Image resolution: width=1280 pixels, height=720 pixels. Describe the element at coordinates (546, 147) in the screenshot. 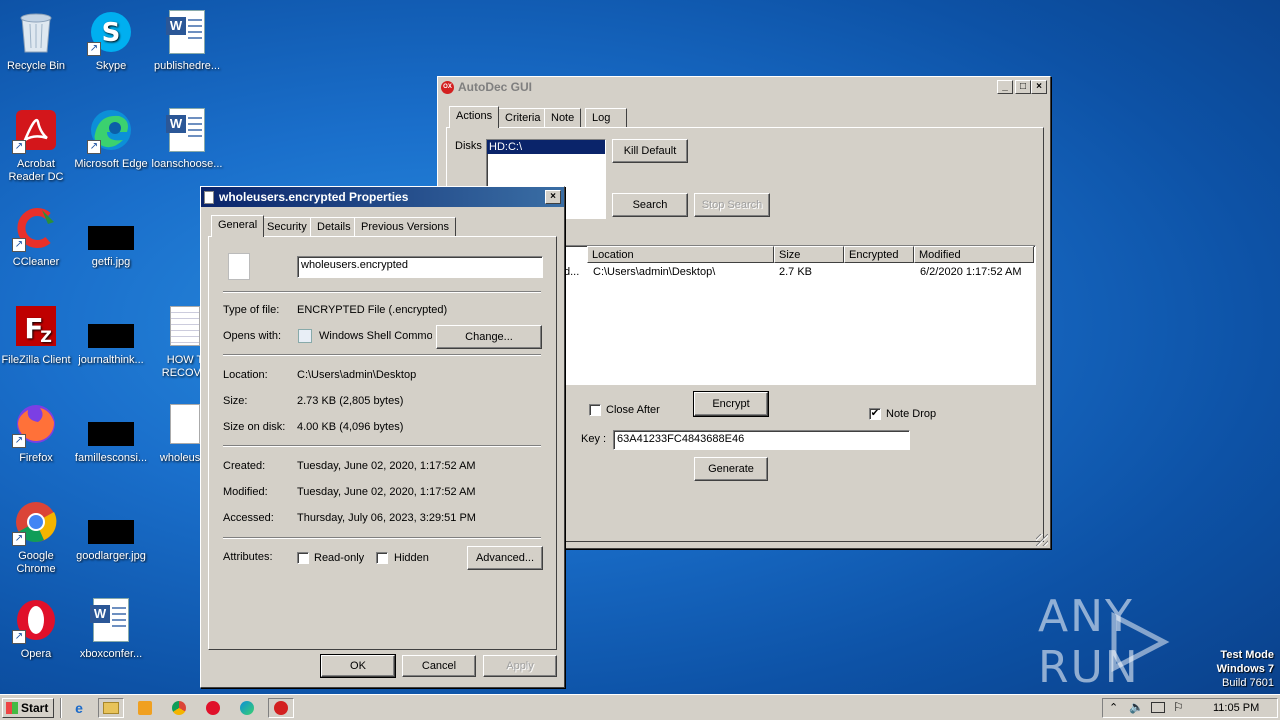

I see `disk-item: HD:C:\` at that location.